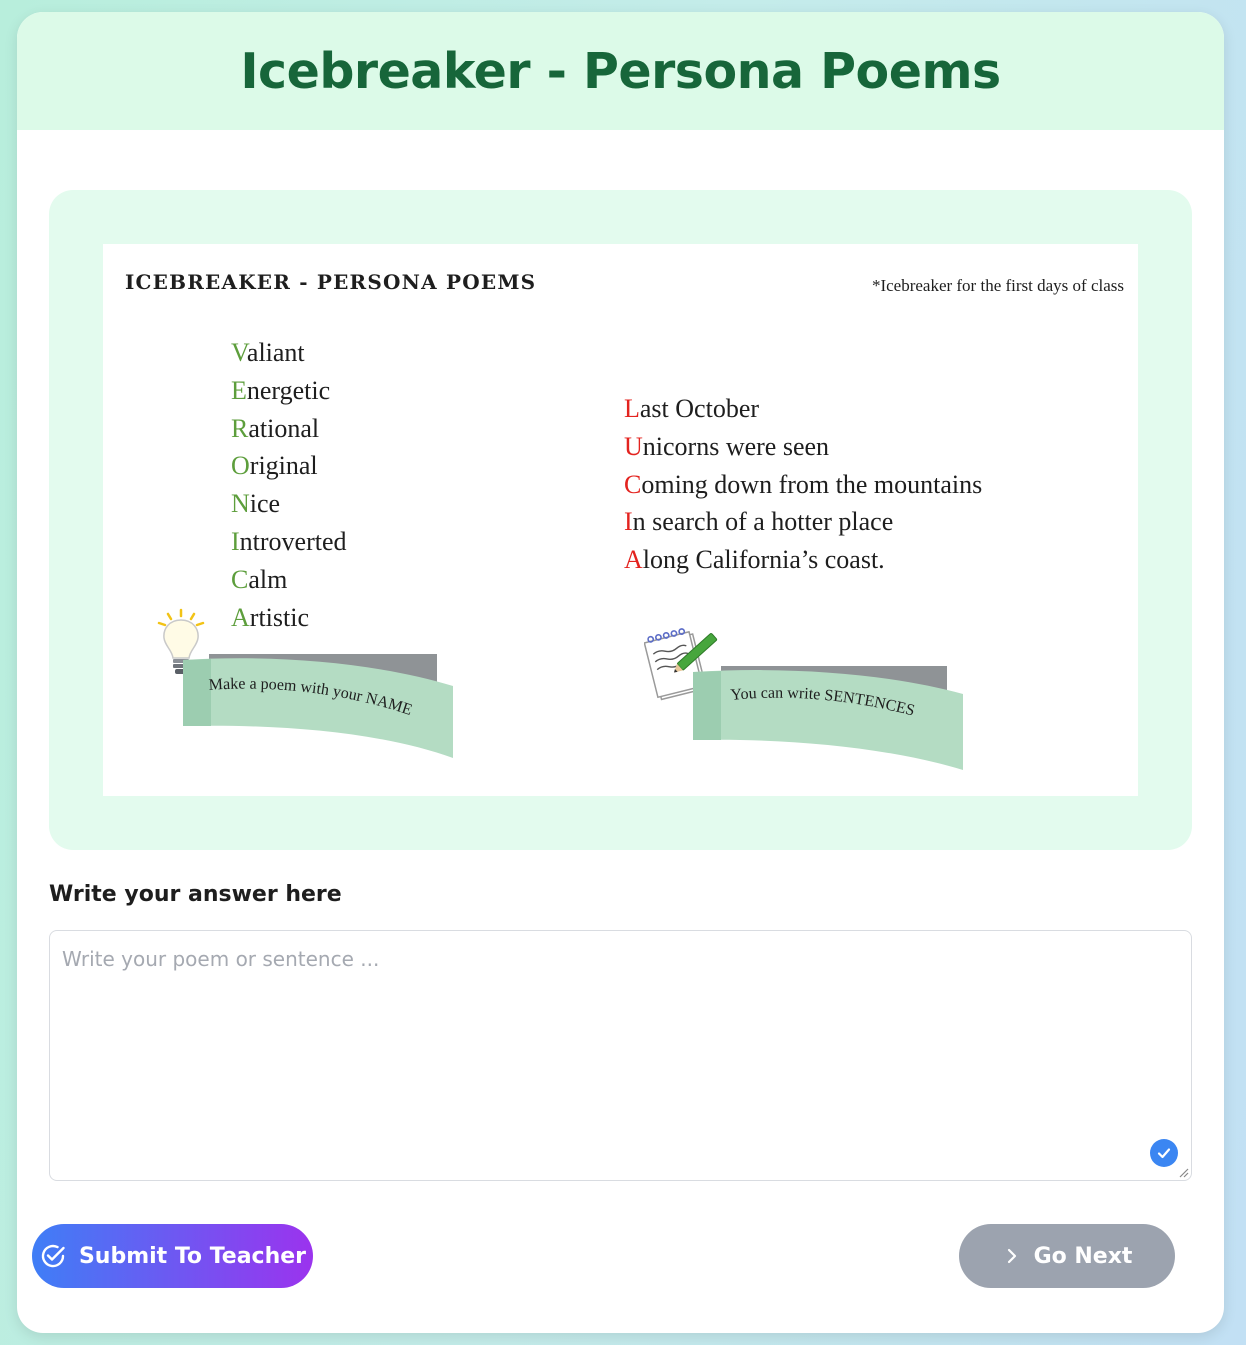 The image size is (1246, 1345). I want to click on tip-ribbon-name: Make a poem with your NAME, so click(318, 706).